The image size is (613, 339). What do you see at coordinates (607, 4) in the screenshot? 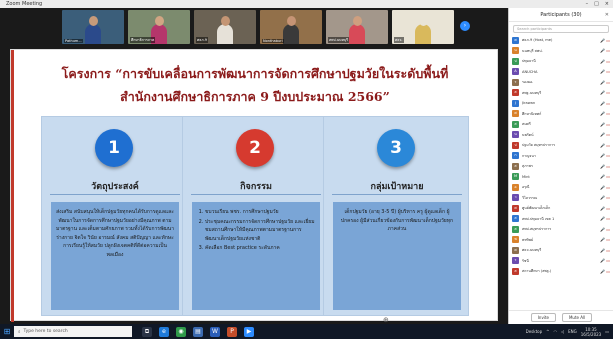
I see `close-button: ×` at bounding box center [607, 4].